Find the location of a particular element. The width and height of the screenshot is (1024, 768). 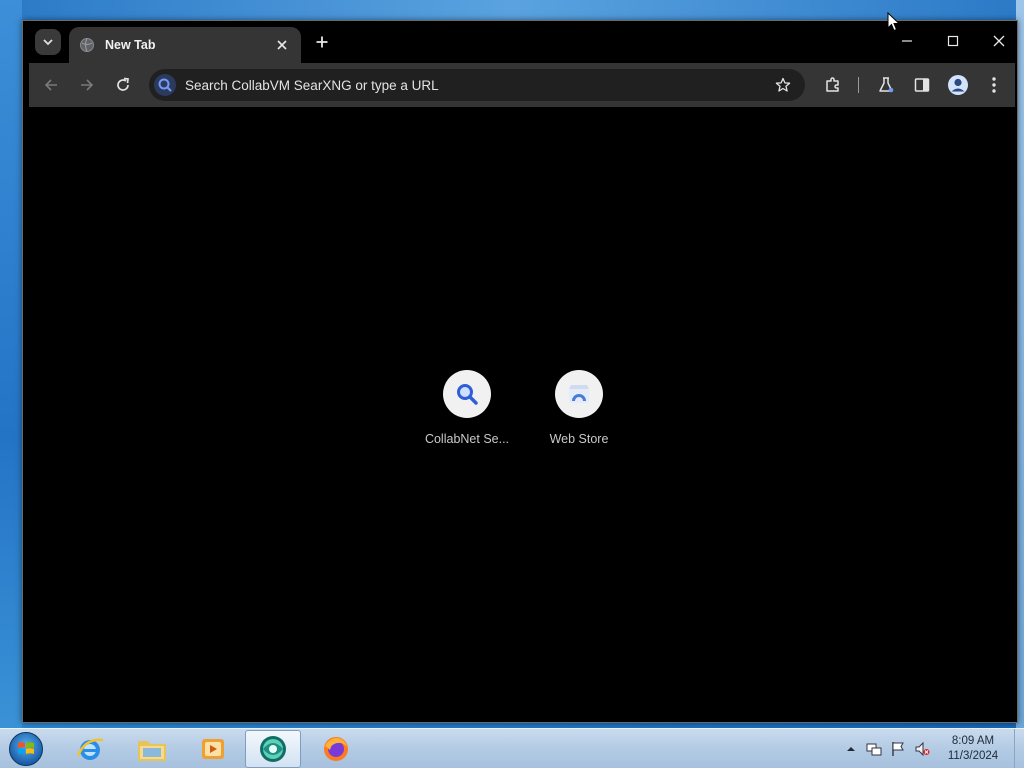

menu-button is located at coordinates (994, 85).